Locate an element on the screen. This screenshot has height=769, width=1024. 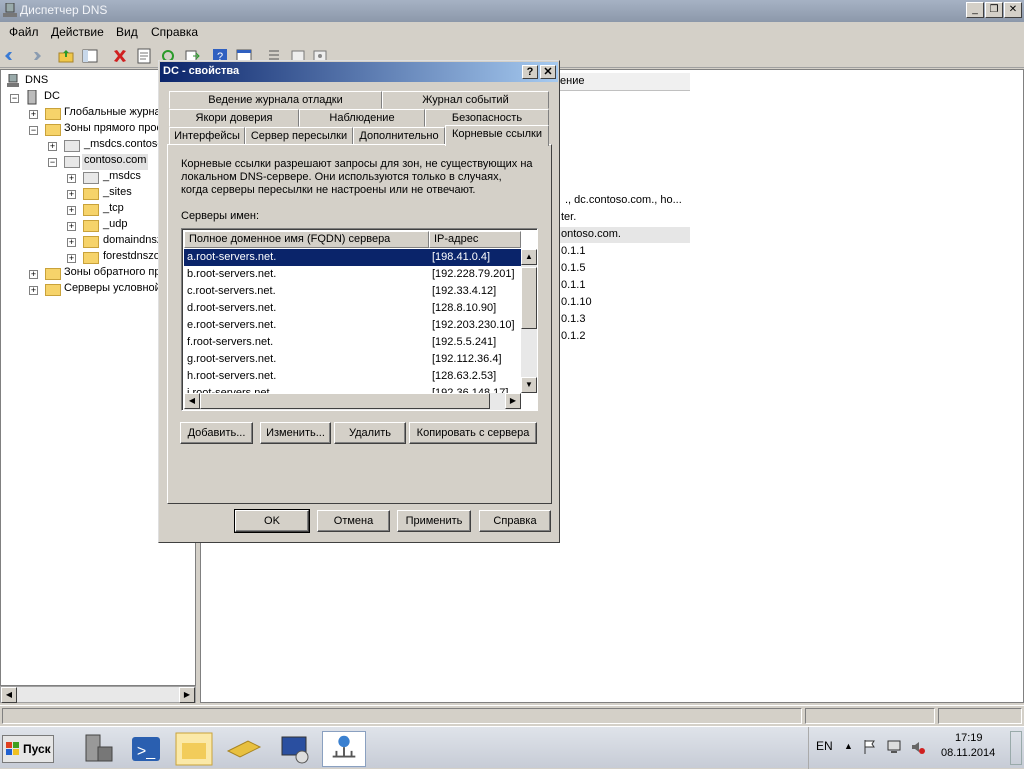
menu-action: Действие is located at coordinates (77, 32).